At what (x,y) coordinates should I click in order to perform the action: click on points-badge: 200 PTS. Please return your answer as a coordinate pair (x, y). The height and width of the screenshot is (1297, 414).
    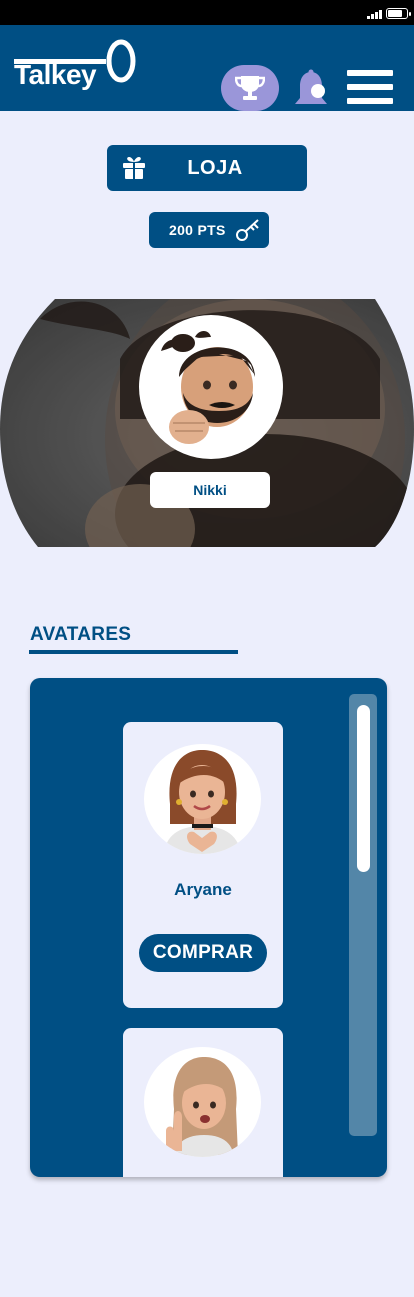
    Looking at the image, I should click on (209, 230).